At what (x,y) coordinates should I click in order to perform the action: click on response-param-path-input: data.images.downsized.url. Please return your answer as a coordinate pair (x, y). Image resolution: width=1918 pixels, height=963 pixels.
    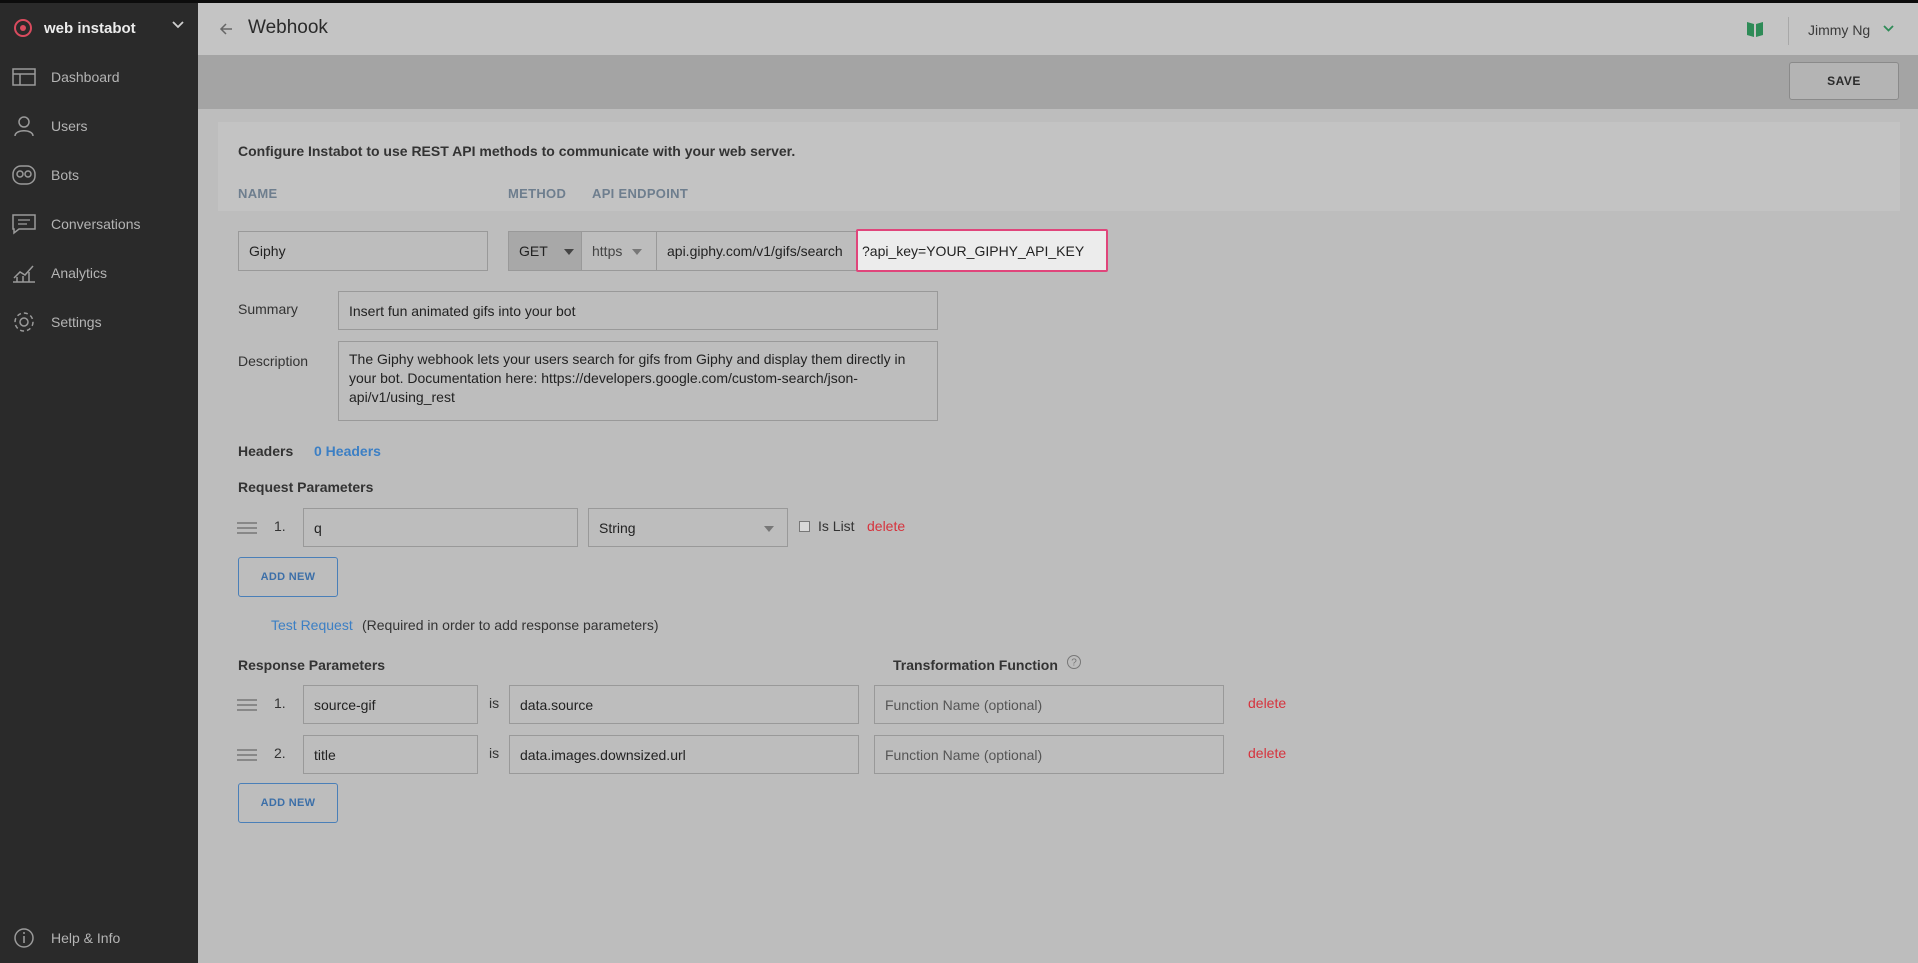
    Looking at the image, I should click on (684, 754).